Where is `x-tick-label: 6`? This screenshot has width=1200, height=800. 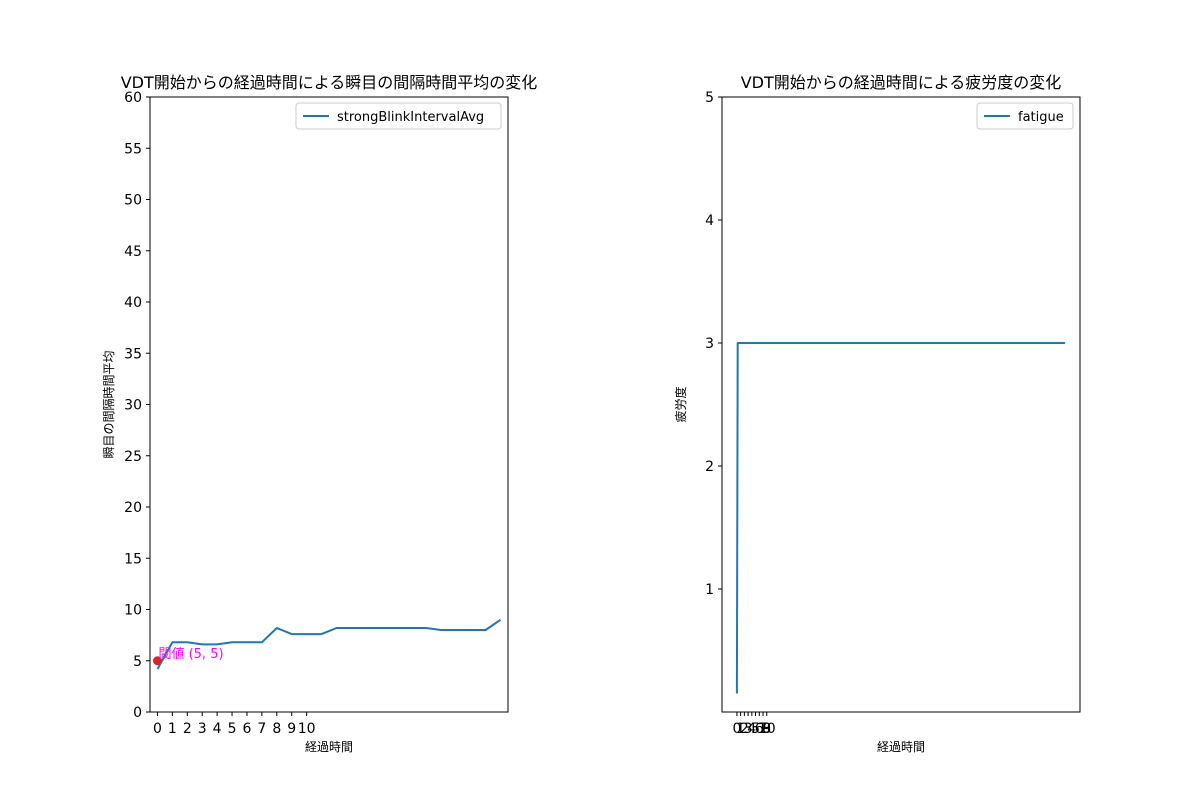 x-tick-label: 6 is located at coordinates (246, 729).